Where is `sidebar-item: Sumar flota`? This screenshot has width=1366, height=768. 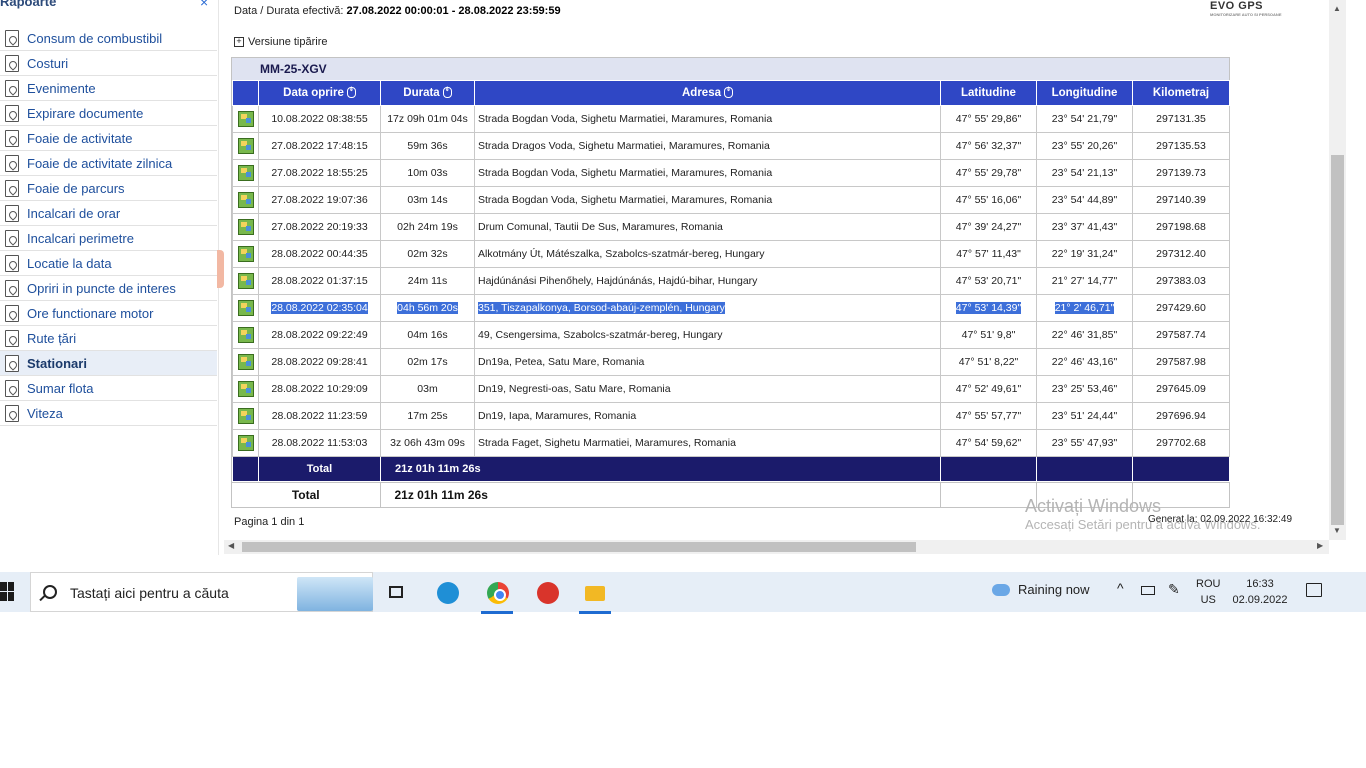
sidebar-item: Sumar flota is located at coordinates (108, 388).